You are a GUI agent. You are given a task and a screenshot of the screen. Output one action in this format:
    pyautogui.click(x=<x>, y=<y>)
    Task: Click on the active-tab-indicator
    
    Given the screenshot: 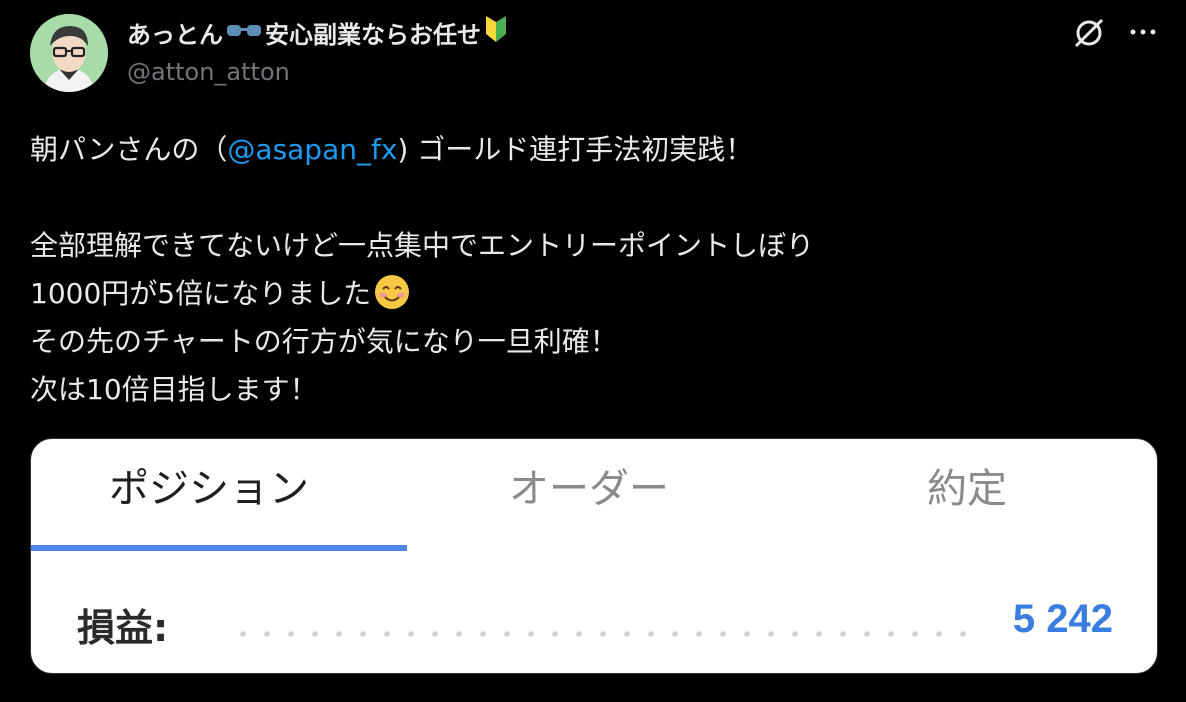 What is the action you would take?
    pyautogui.click(x=219, y=548)
    